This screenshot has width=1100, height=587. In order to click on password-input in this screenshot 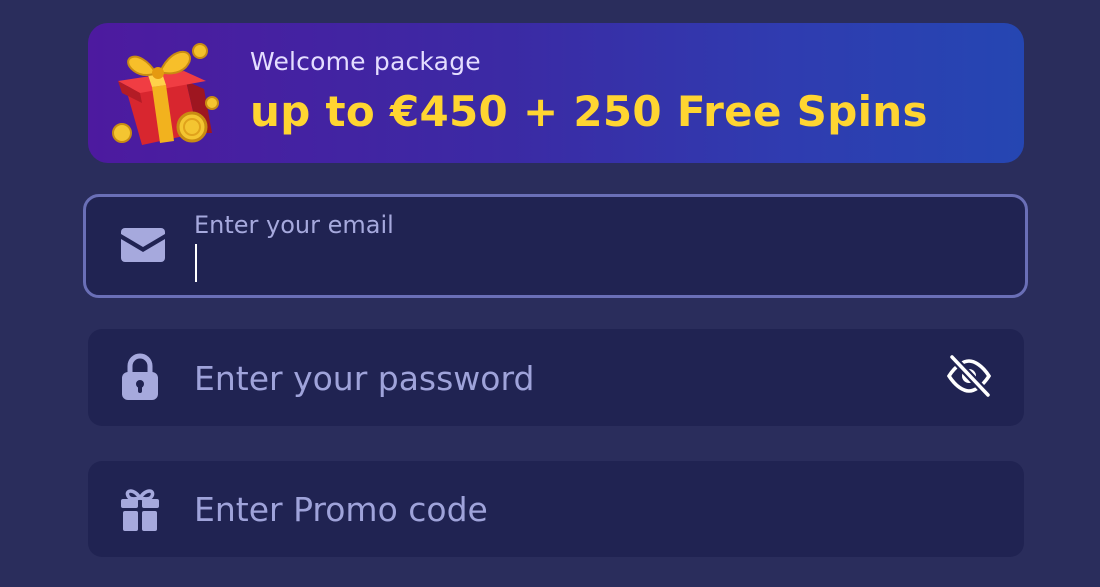, I will do `click(564, 378)`.